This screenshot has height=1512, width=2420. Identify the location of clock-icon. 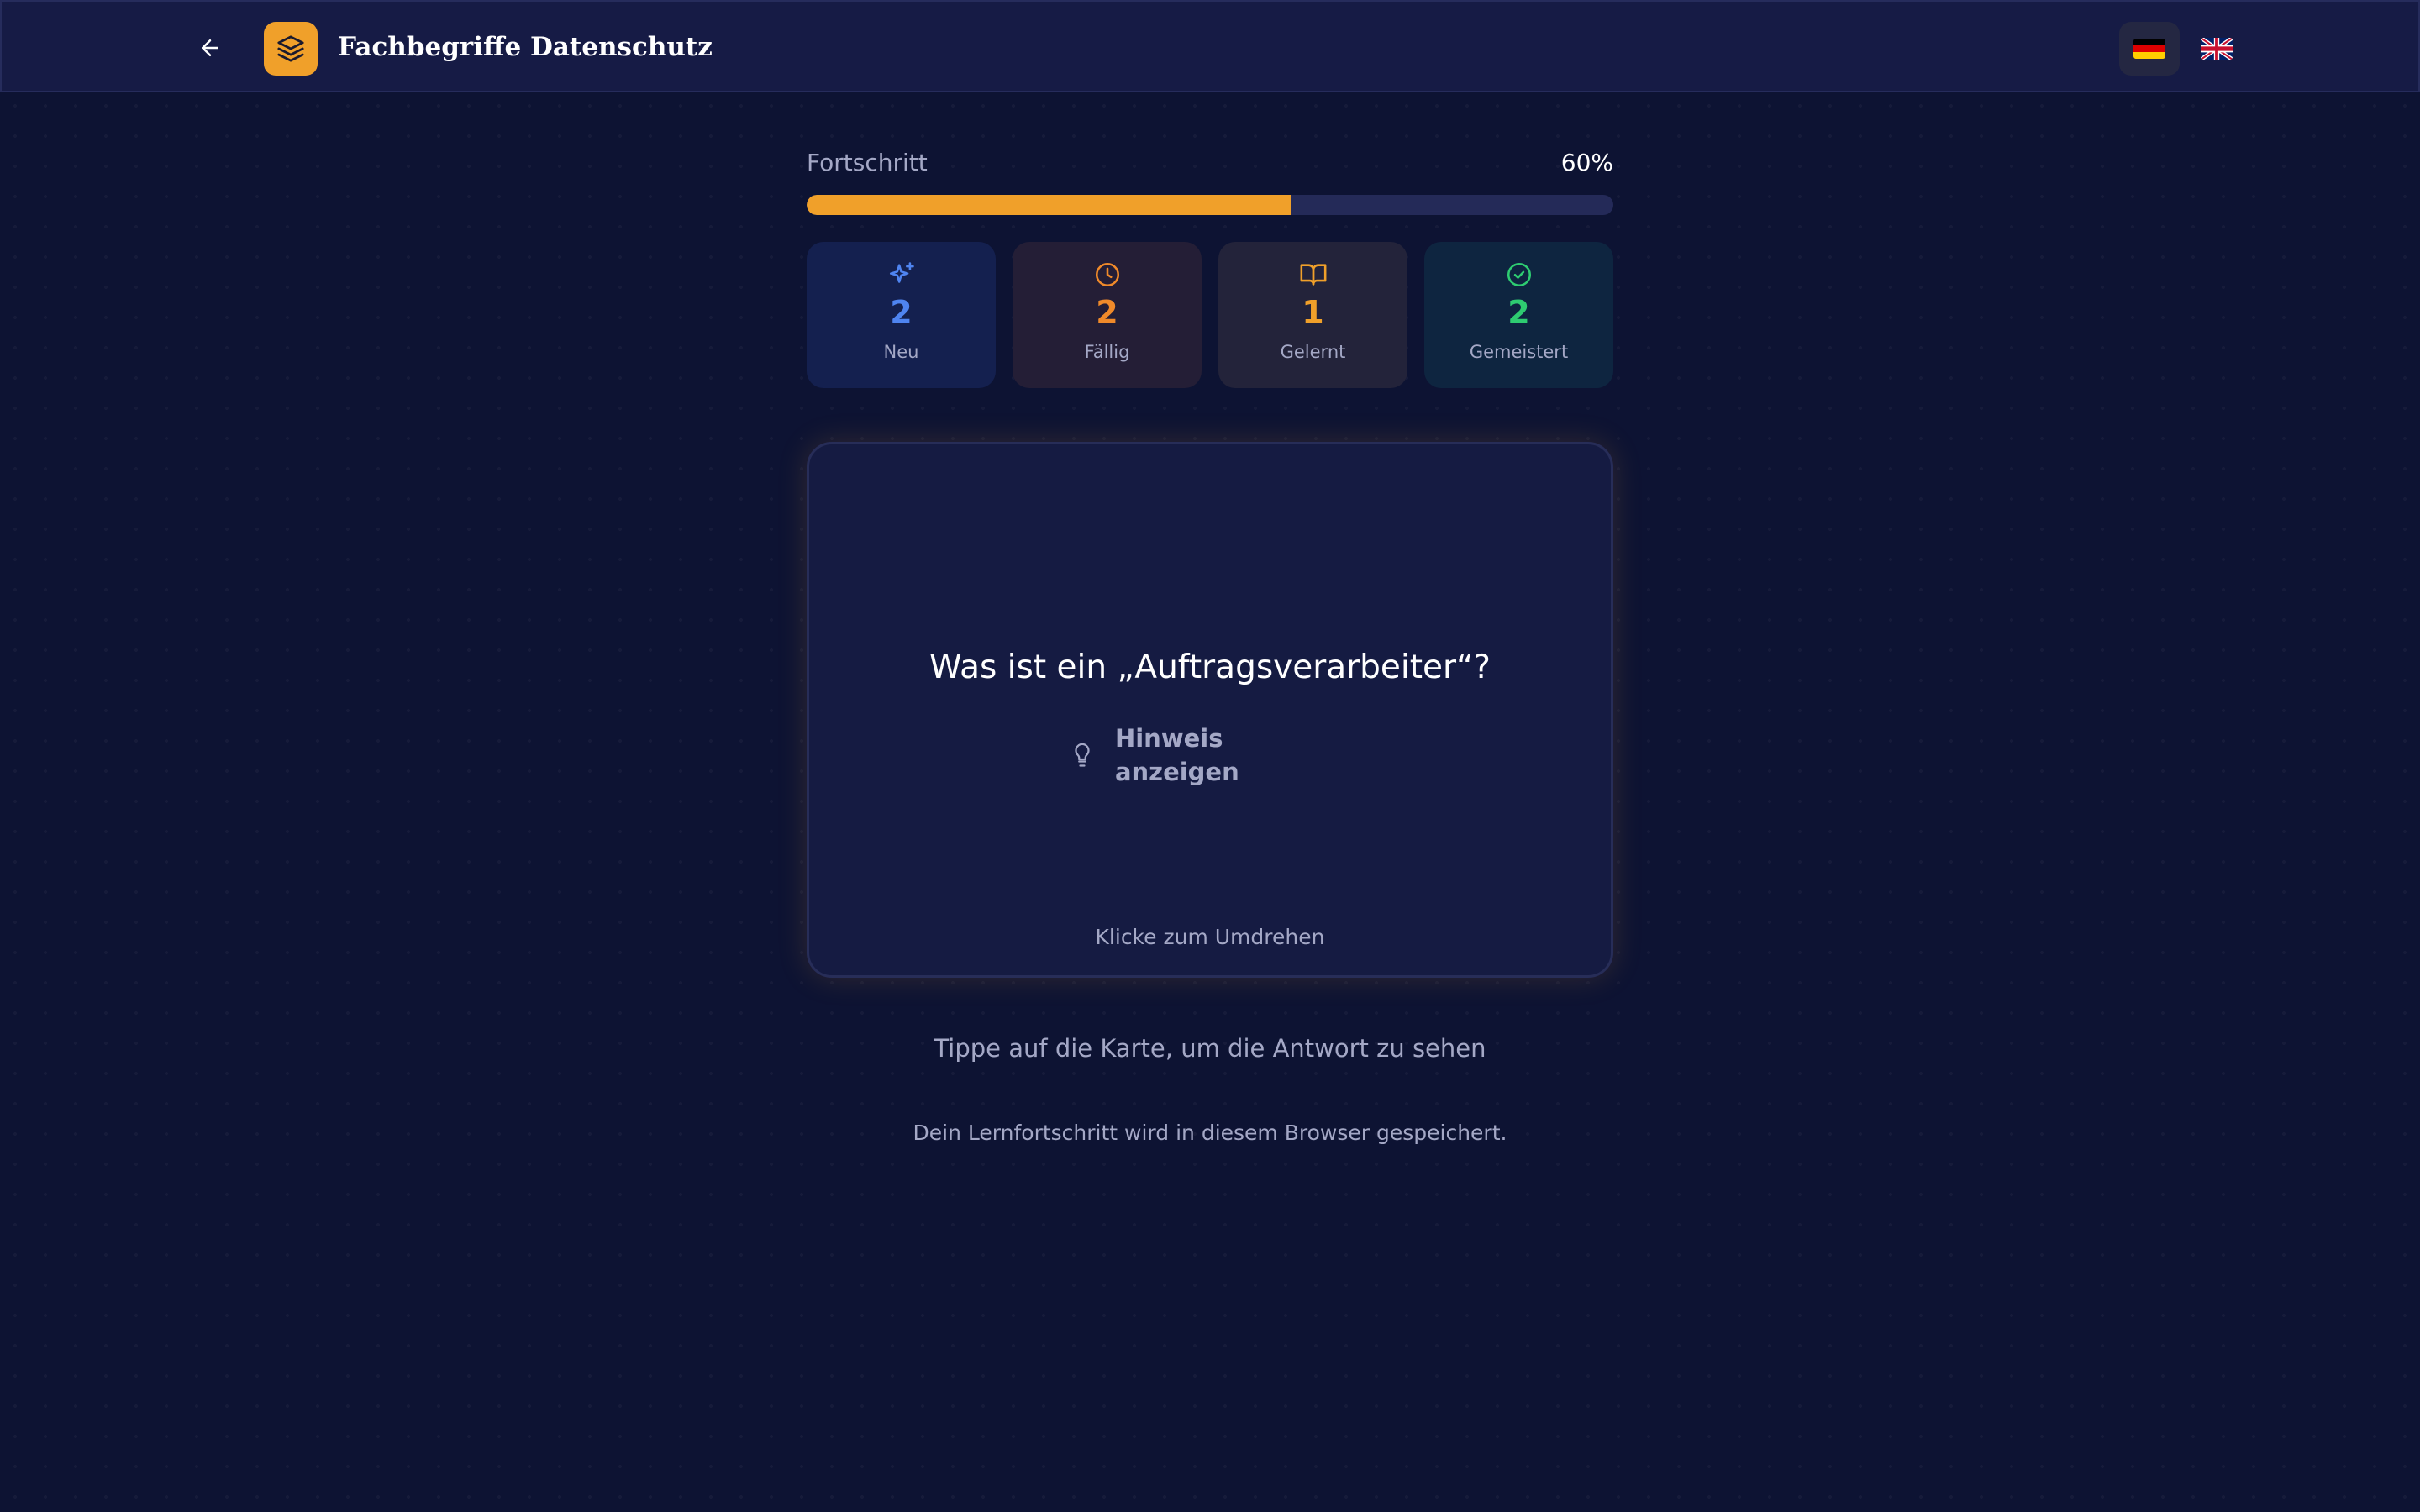
(1107, 274).